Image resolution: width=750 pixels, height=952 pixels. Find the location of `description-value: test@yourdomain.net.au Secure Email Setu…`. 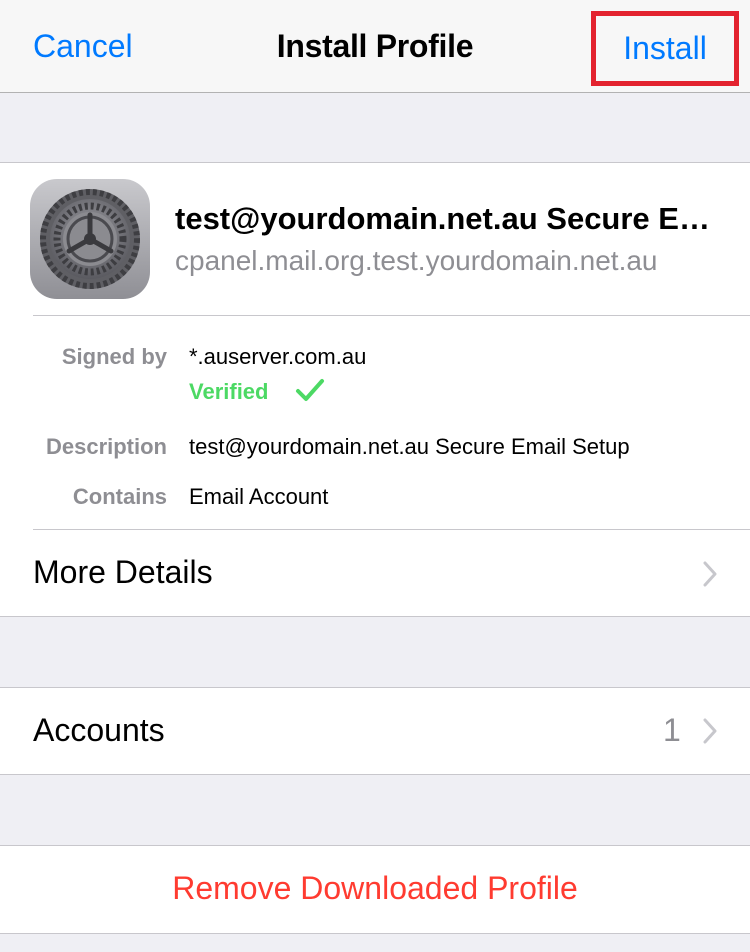

description-value: test@yourdomain.net.au Secure Email Setu… is located at coordinates (409, 446).